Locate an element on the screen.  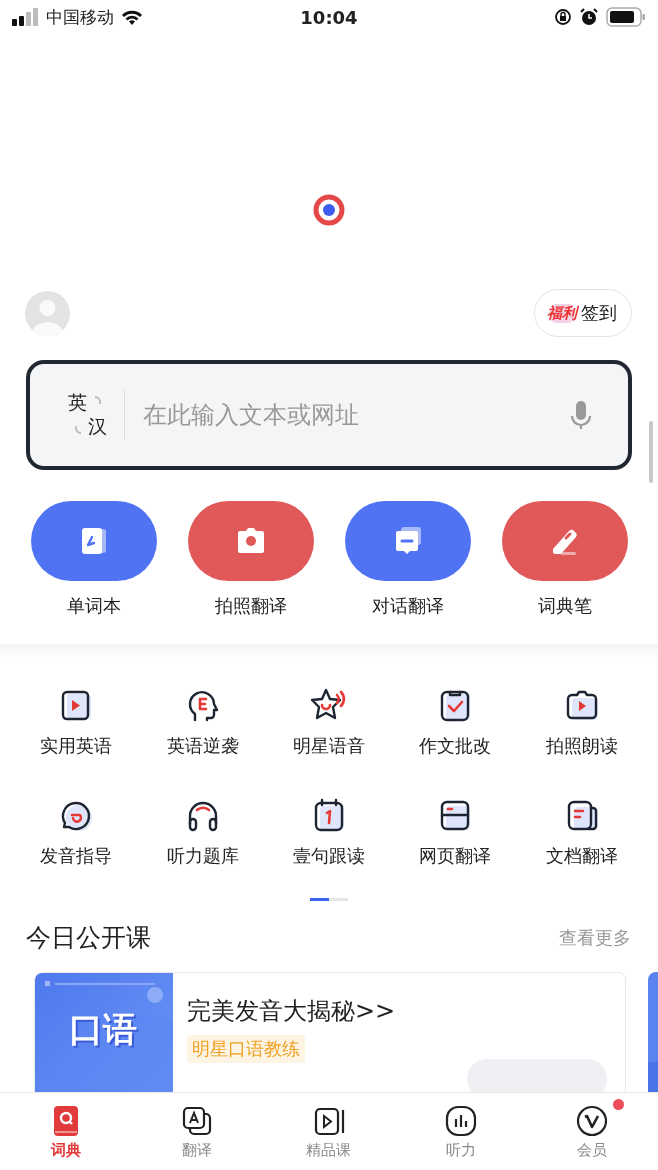
feature-label: 对话翻译 is located at coordinates (407, 606).